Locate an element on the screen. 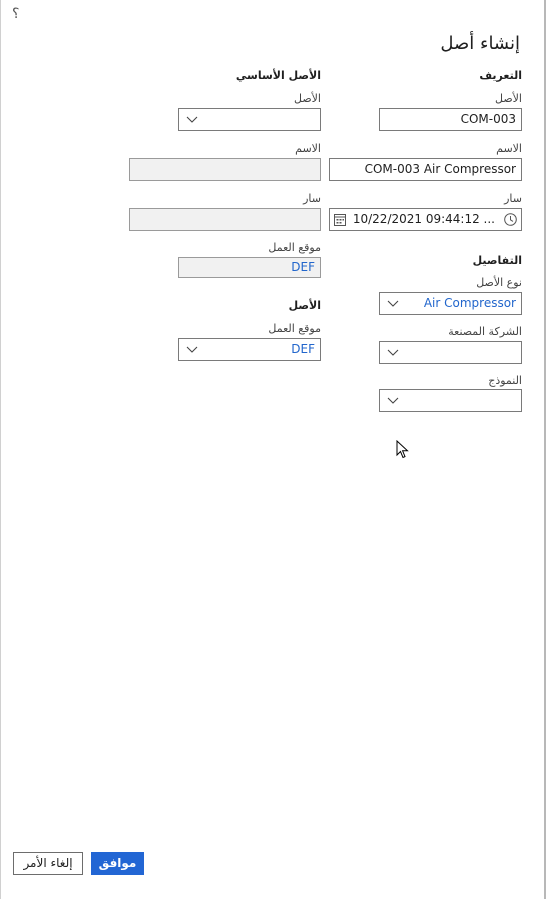 The height and width of the screenshot is (899, 546). help-icon: ؟ is located at coordinates (15, 14).